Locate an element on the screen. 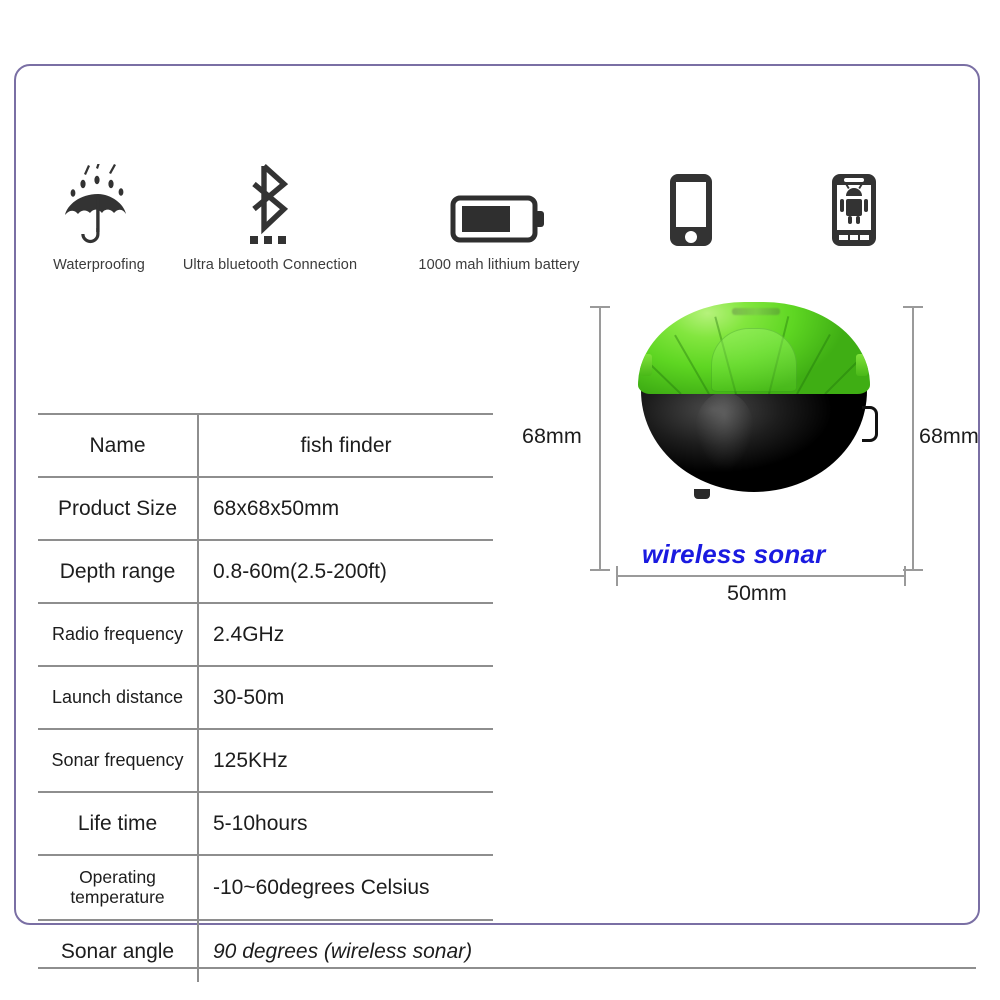 The image size is (1000, 1000). spec-value: 125KHz is located at coordinates (250, 760).